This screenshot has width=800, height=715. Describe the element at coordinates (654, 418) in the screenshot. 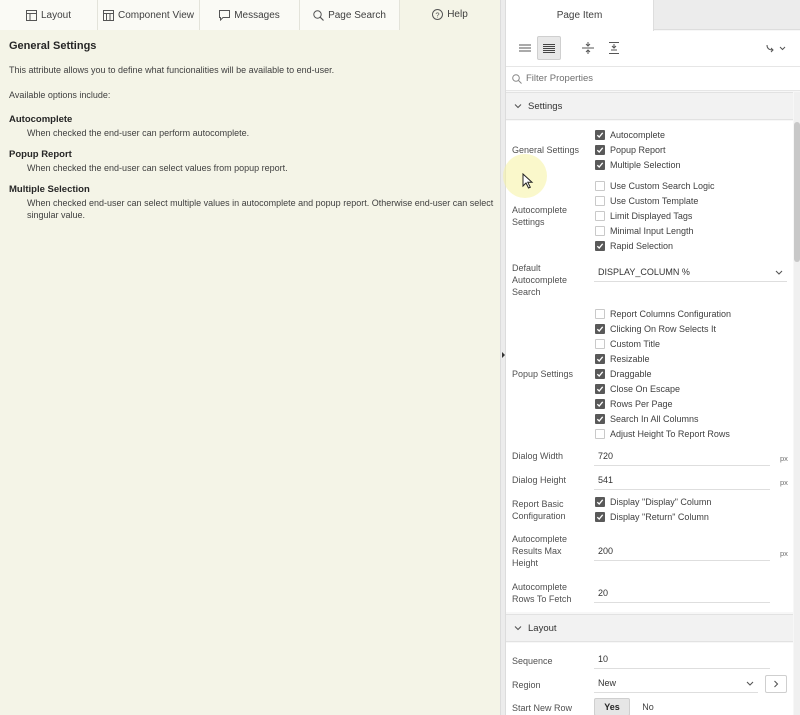

I see `checkbox-label: Search In All Columns` at that location.